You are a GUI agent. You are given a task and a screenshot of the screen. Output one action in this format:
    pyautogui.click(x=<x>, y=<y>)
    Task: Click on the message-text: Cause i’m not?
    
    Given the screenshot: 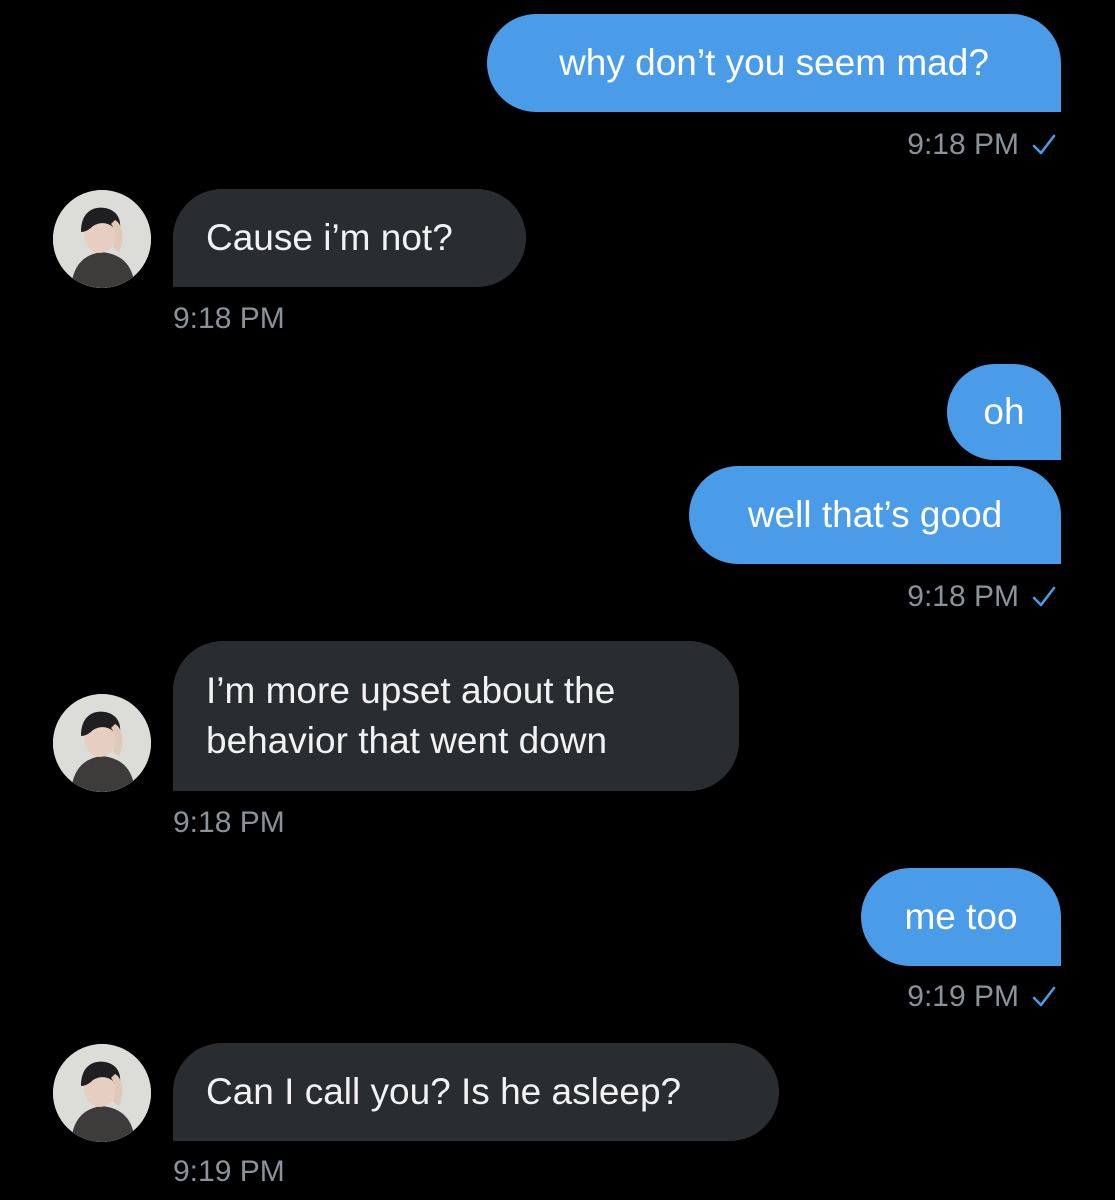 What is the action you would take?
    pyautogui.click(x=329, y=237)
    